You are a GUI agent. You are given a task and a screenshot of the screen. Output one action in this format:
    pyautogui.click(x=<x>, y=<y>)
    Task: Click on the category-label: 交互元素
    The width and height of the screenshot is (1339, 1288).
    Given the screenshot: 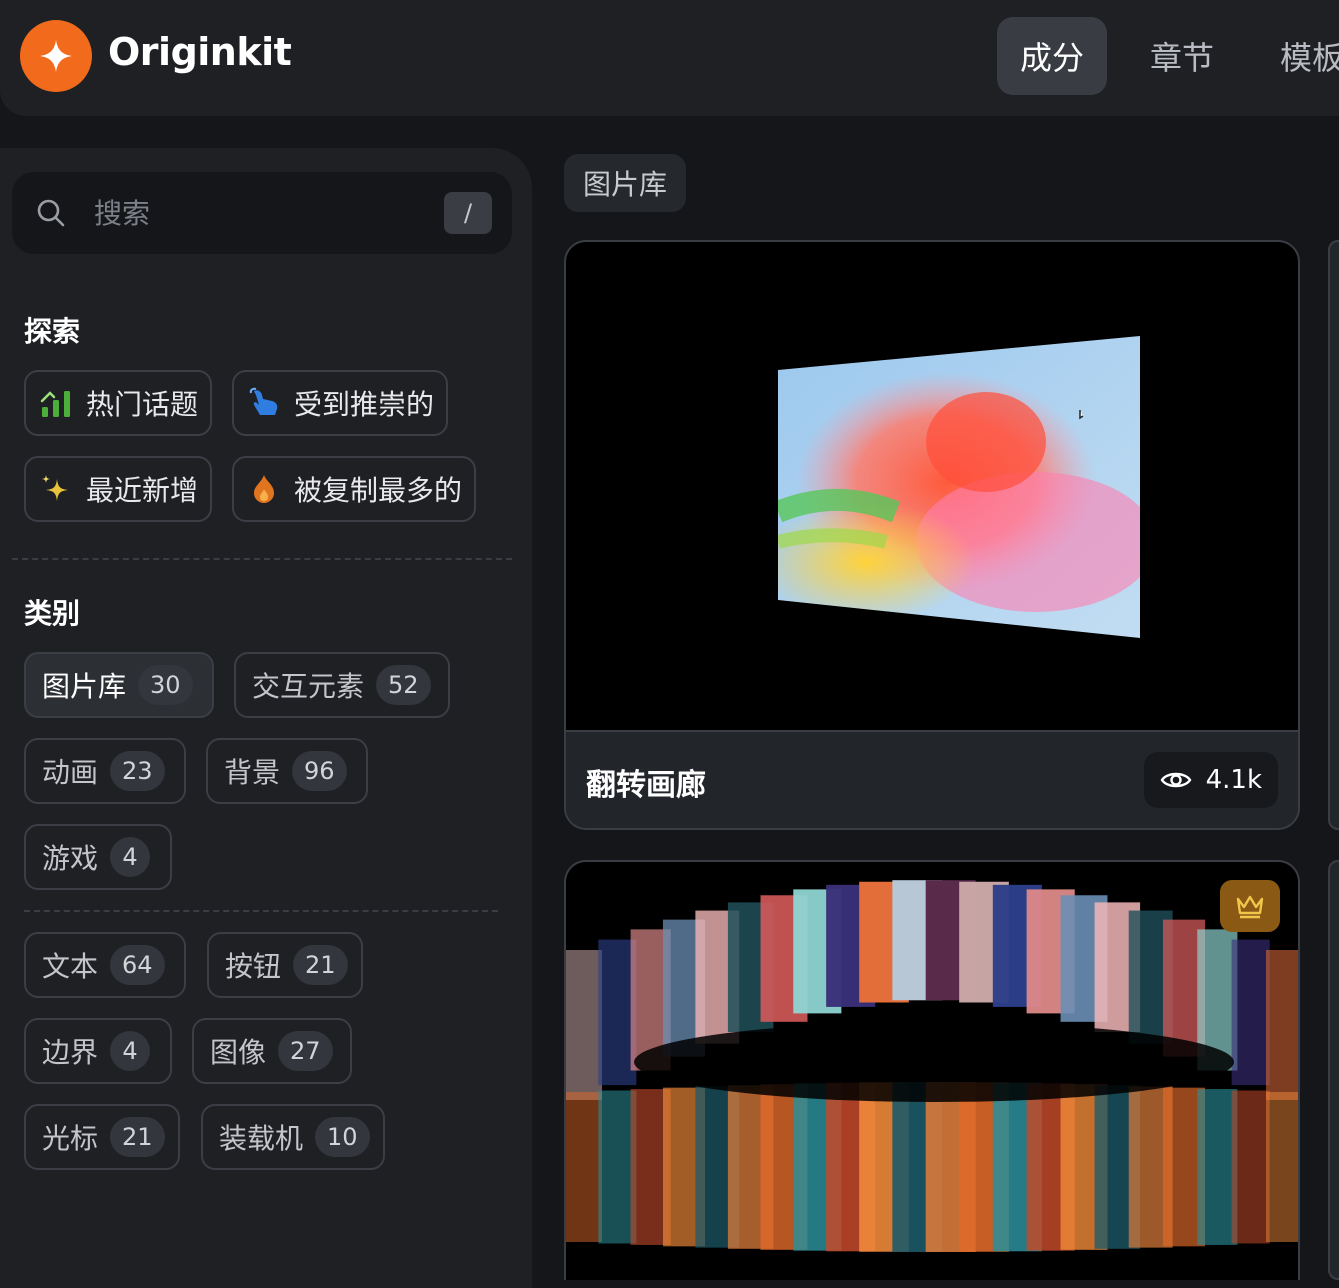 What is the action you would take?
    pyautogui.click(x=308, y=686)
    